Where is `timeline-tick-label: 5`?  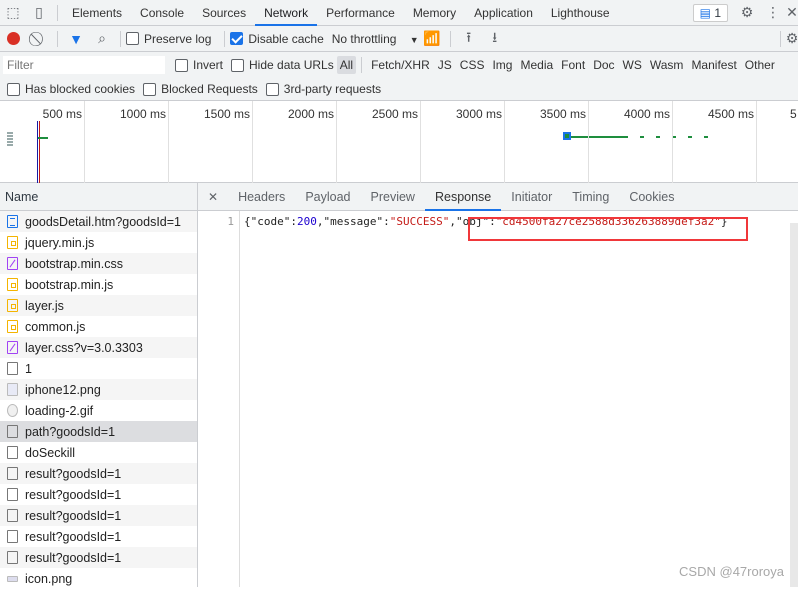 timeline-tick-label: 5 is located at coordinates (793, 114).